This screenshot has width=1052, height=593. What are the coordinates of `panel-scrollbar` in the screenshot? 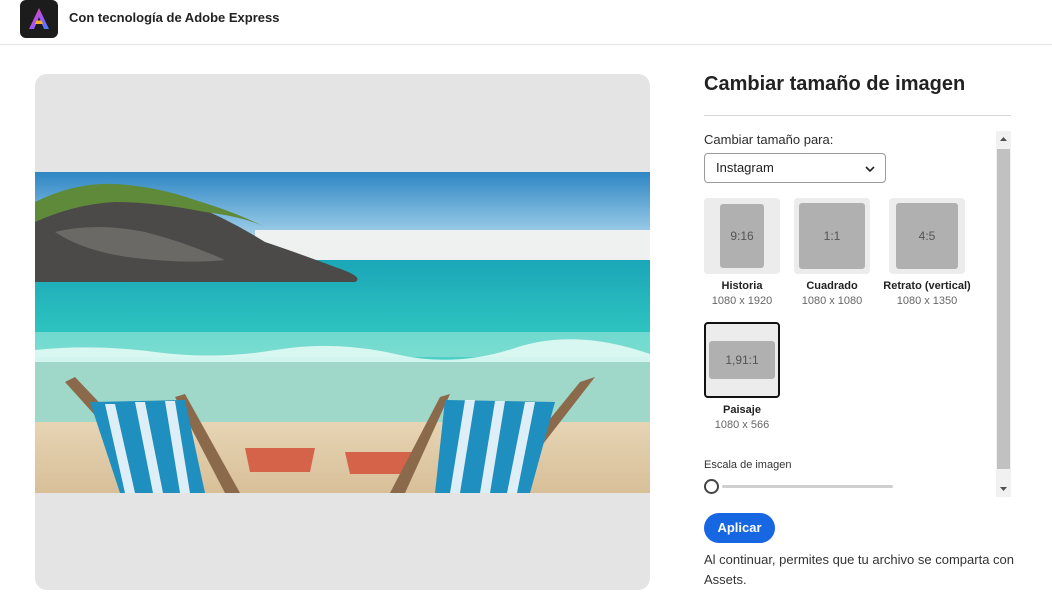 It's located at (1003, 314).